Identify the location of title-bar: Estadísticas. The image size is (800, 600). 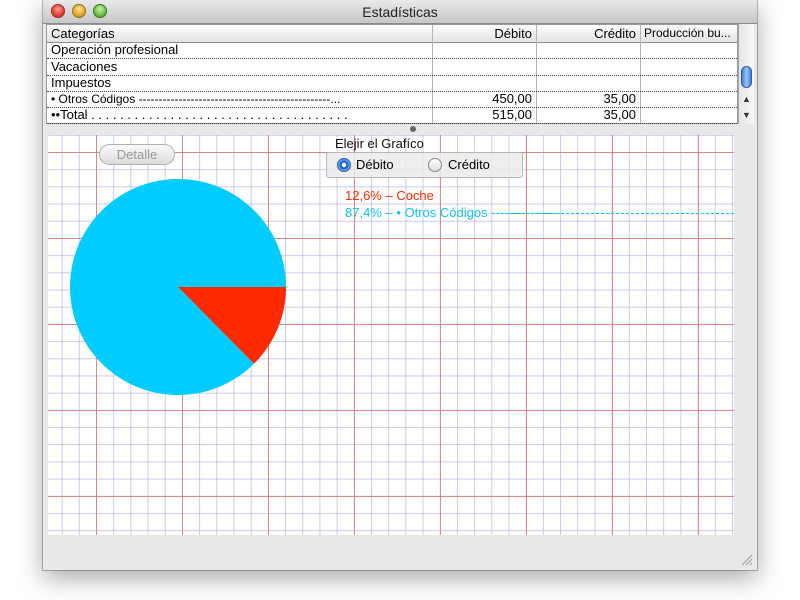
(400, 12).